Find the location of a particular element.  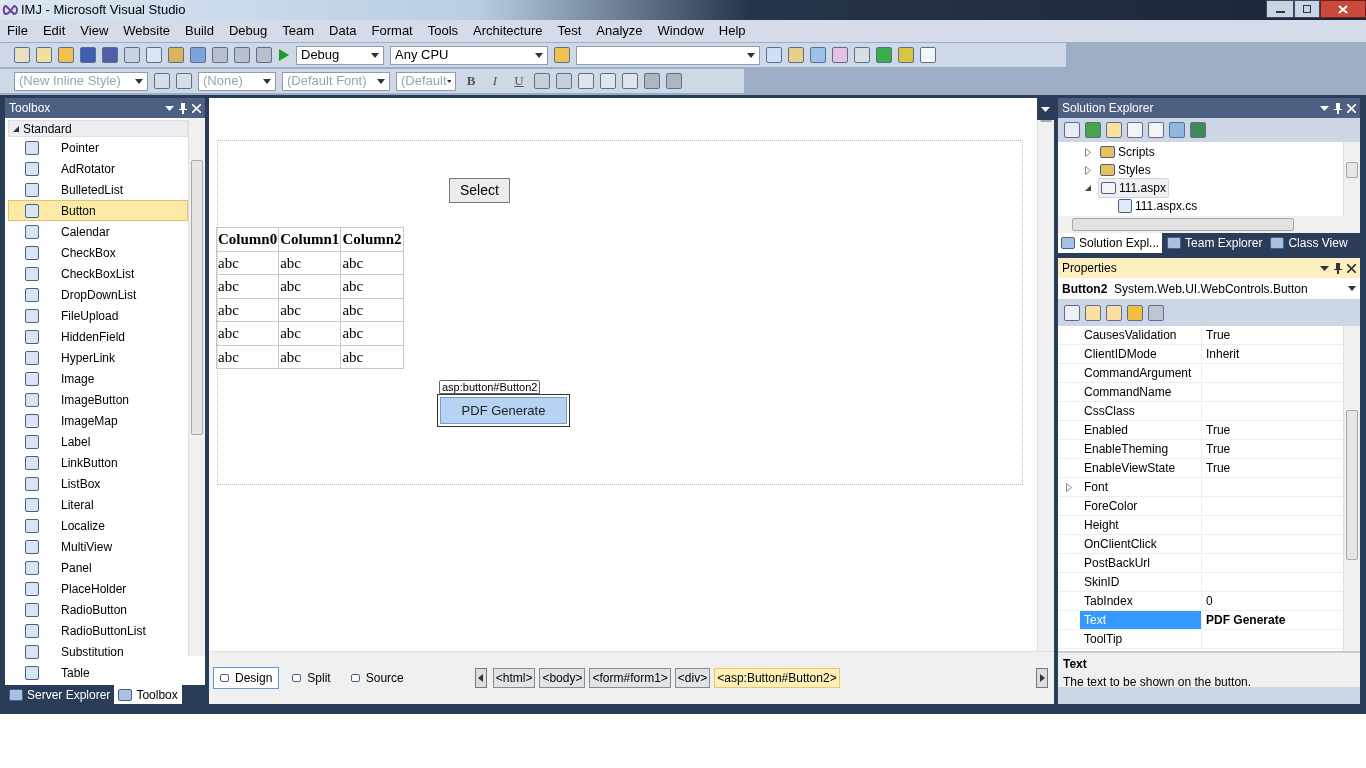

select-button: Select is located at coordinates (479, 190).